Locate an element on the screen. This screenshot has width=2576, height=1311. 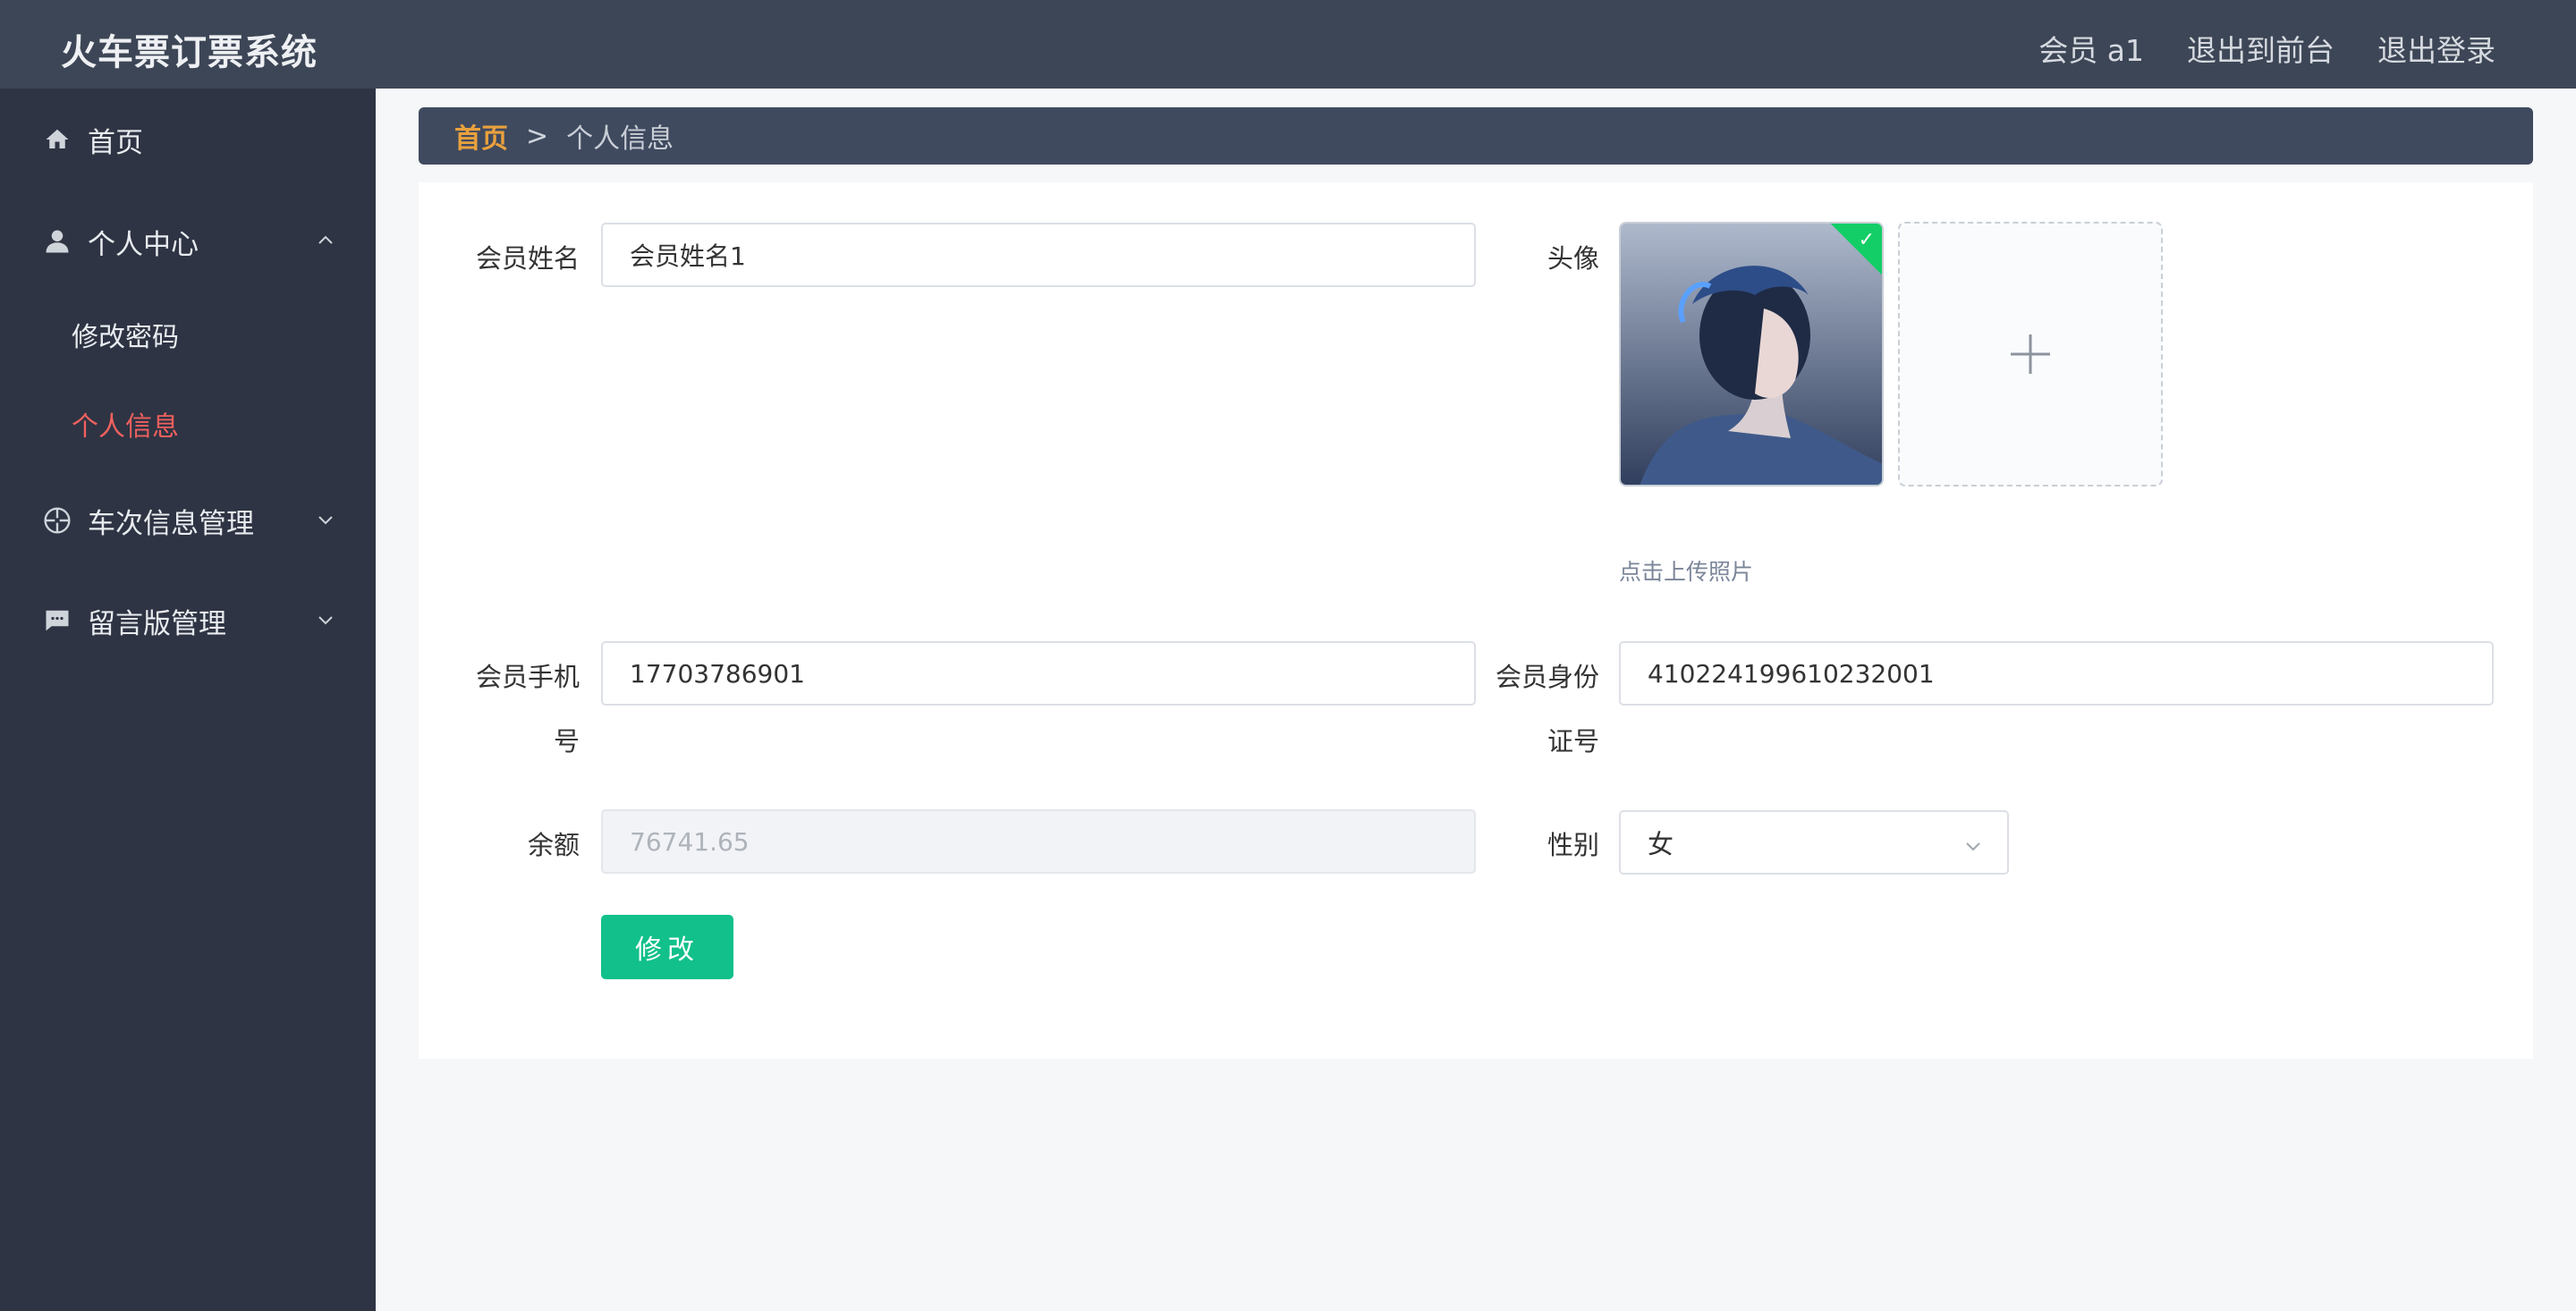
idcard-input-value: 410224199610232001 is located at coordinates (1791, 673).